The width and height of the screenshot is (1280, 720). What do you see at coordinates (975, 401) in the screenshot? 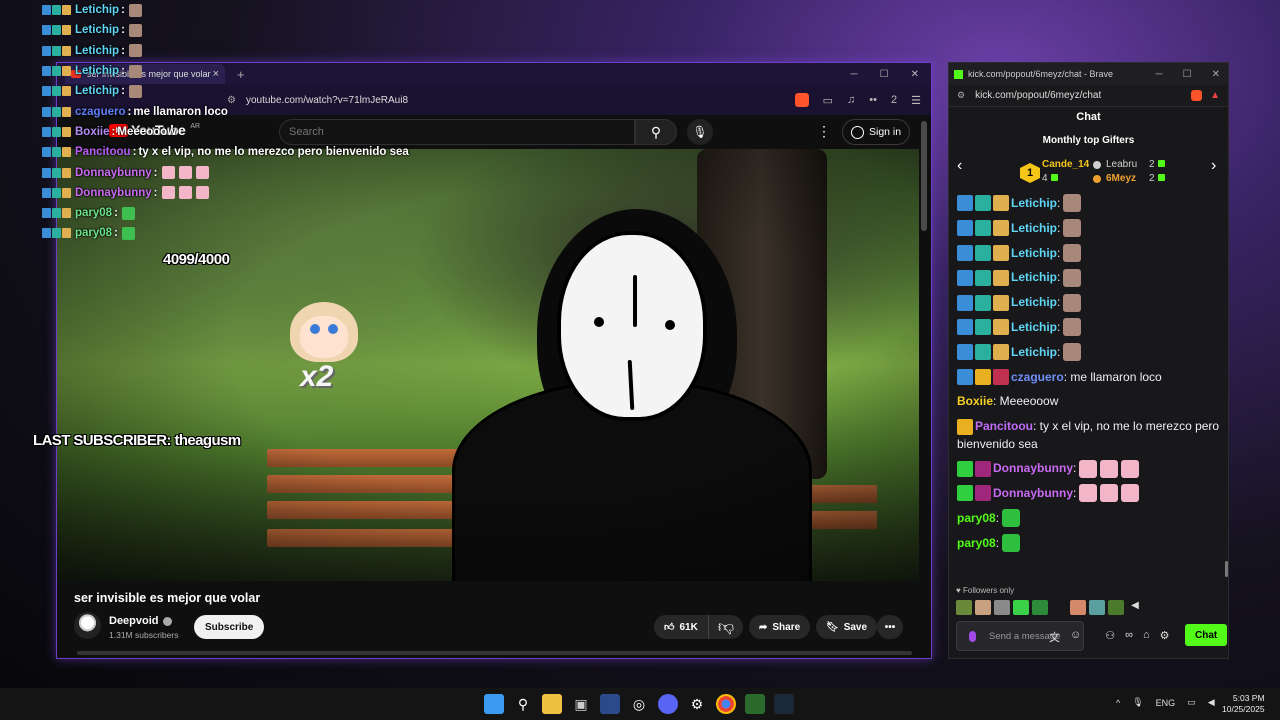
I see `chat-username: Boxiie` at bounding box center [975, 401].